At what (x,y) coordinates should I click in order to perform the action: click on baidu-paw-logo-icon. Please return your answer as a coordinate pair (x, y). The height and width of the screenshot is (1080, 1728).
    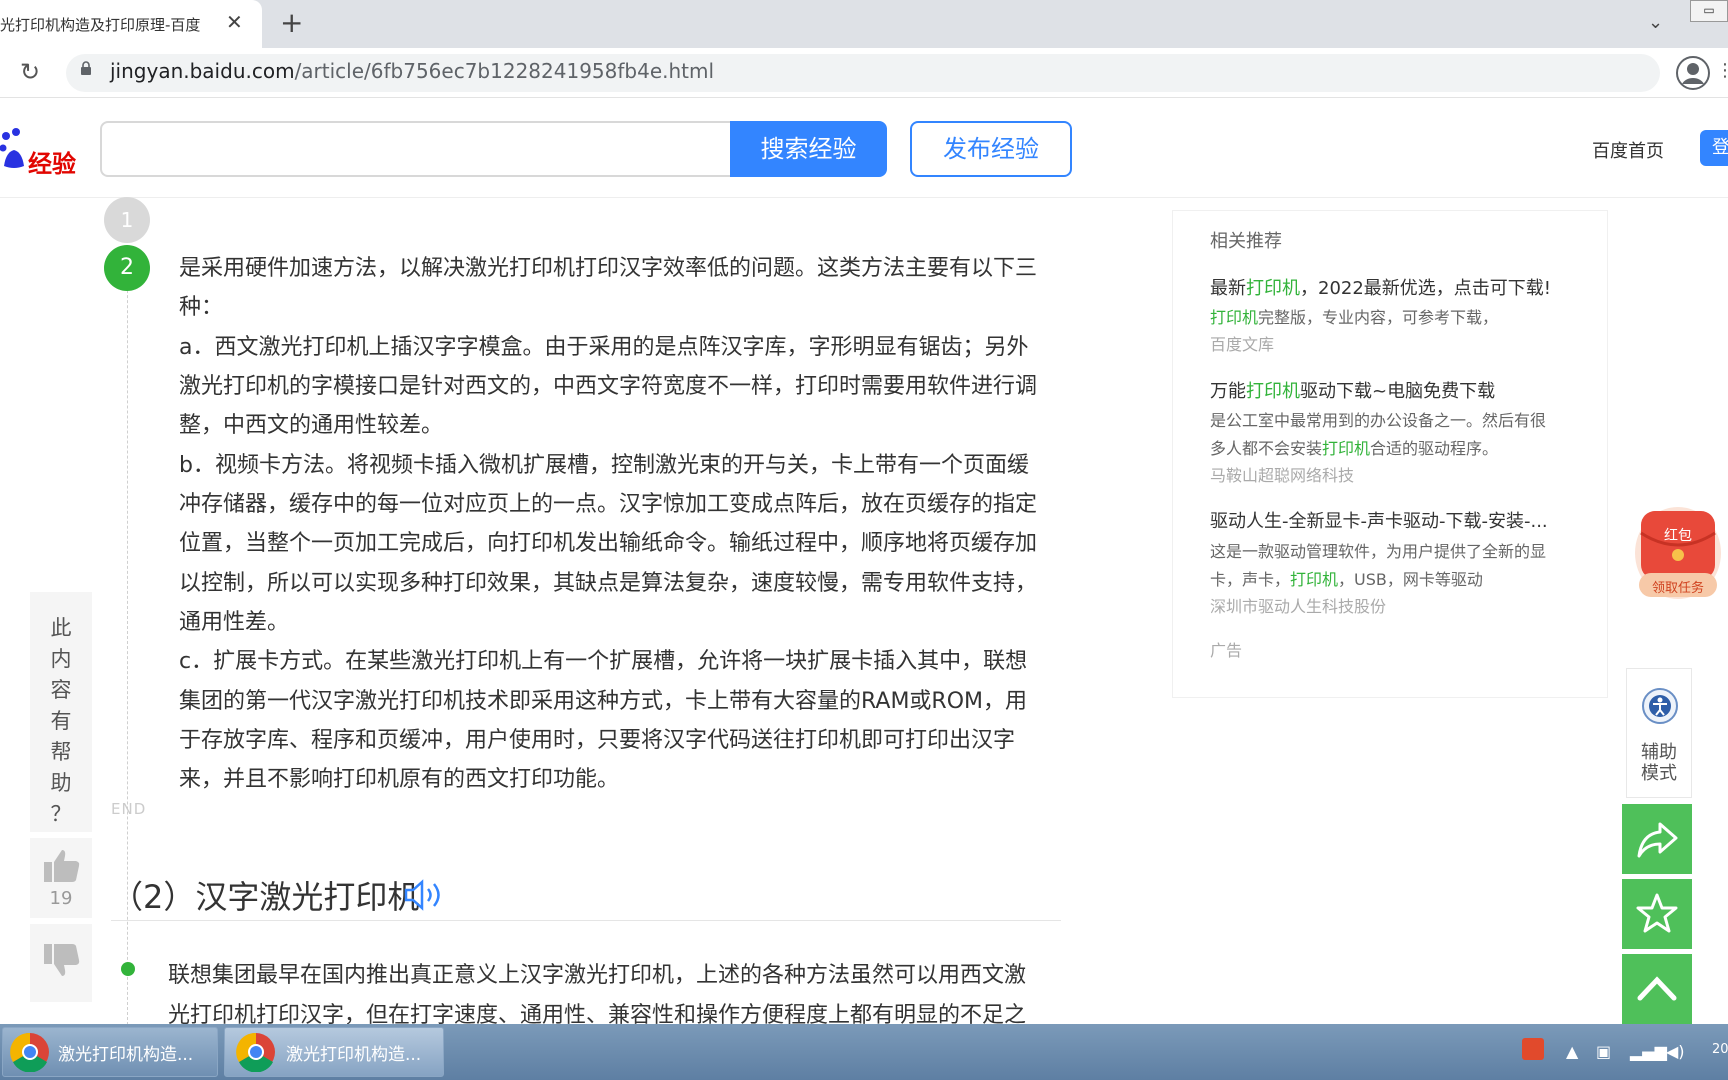
    Looking at the image, I should click on (12, 149).